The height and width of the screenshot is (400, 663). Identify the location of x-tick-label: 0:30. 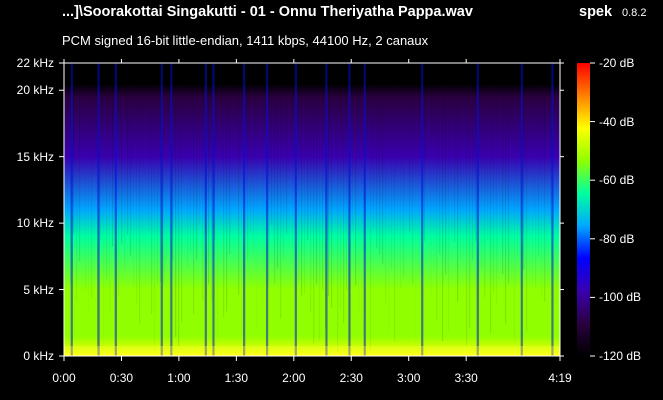
(121, 378).